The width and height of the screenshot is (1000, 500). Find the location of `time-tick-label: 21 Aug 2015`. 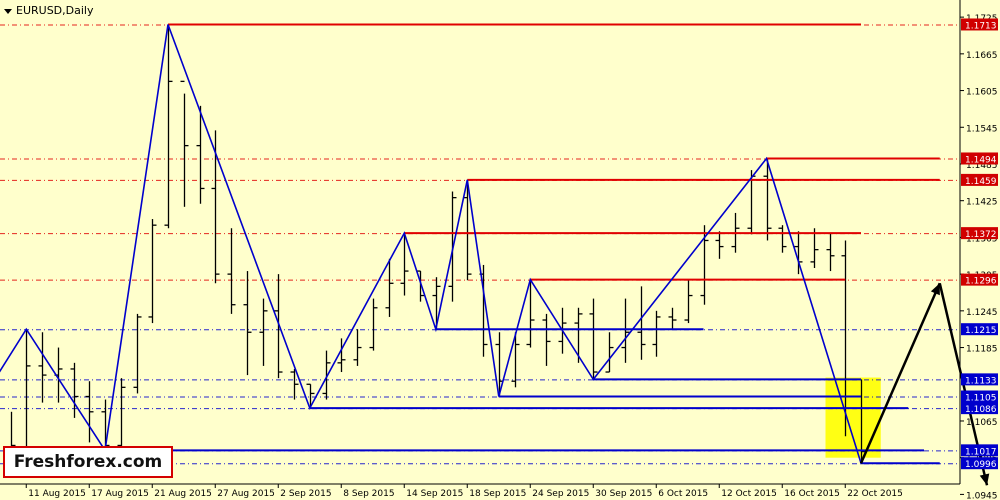

time-tick-label: 21 Aug 2015 is located at coordinates (183, 494).